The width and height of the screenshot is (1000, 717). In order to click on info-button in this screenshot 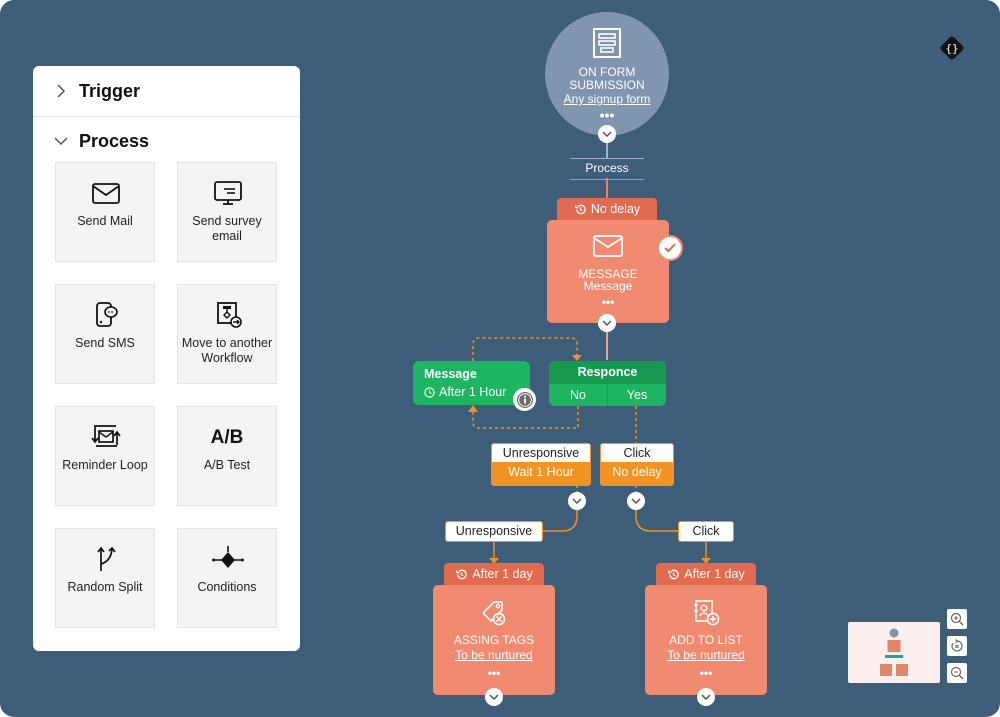, I will do `click(524, 399)`.